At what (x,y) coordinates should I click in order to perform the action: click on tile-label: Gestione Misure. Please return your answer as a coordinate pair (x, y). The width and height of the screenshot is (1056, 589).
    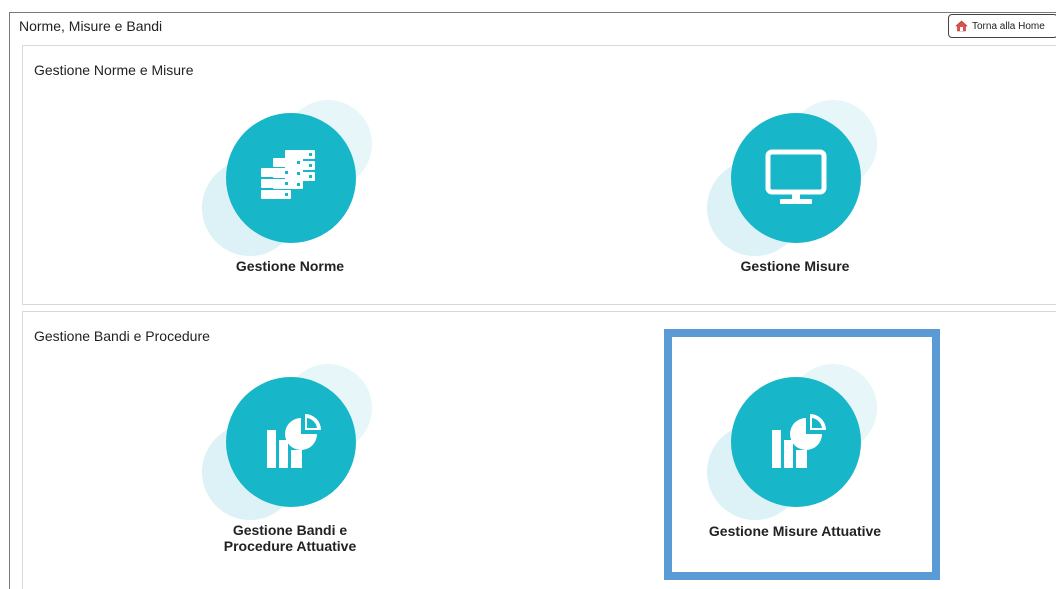
    Looking at the image, I should click on (795, 266).